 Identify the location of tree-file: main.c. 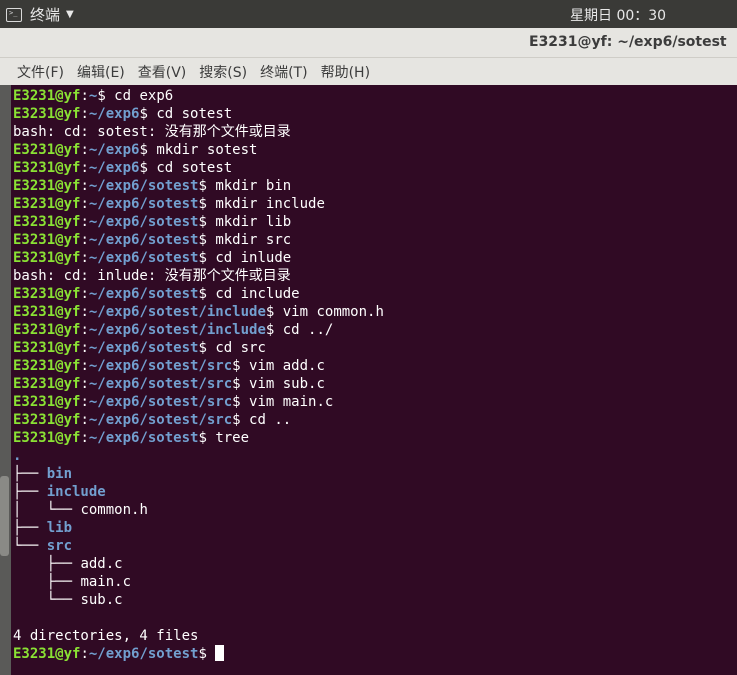
(106, 582).